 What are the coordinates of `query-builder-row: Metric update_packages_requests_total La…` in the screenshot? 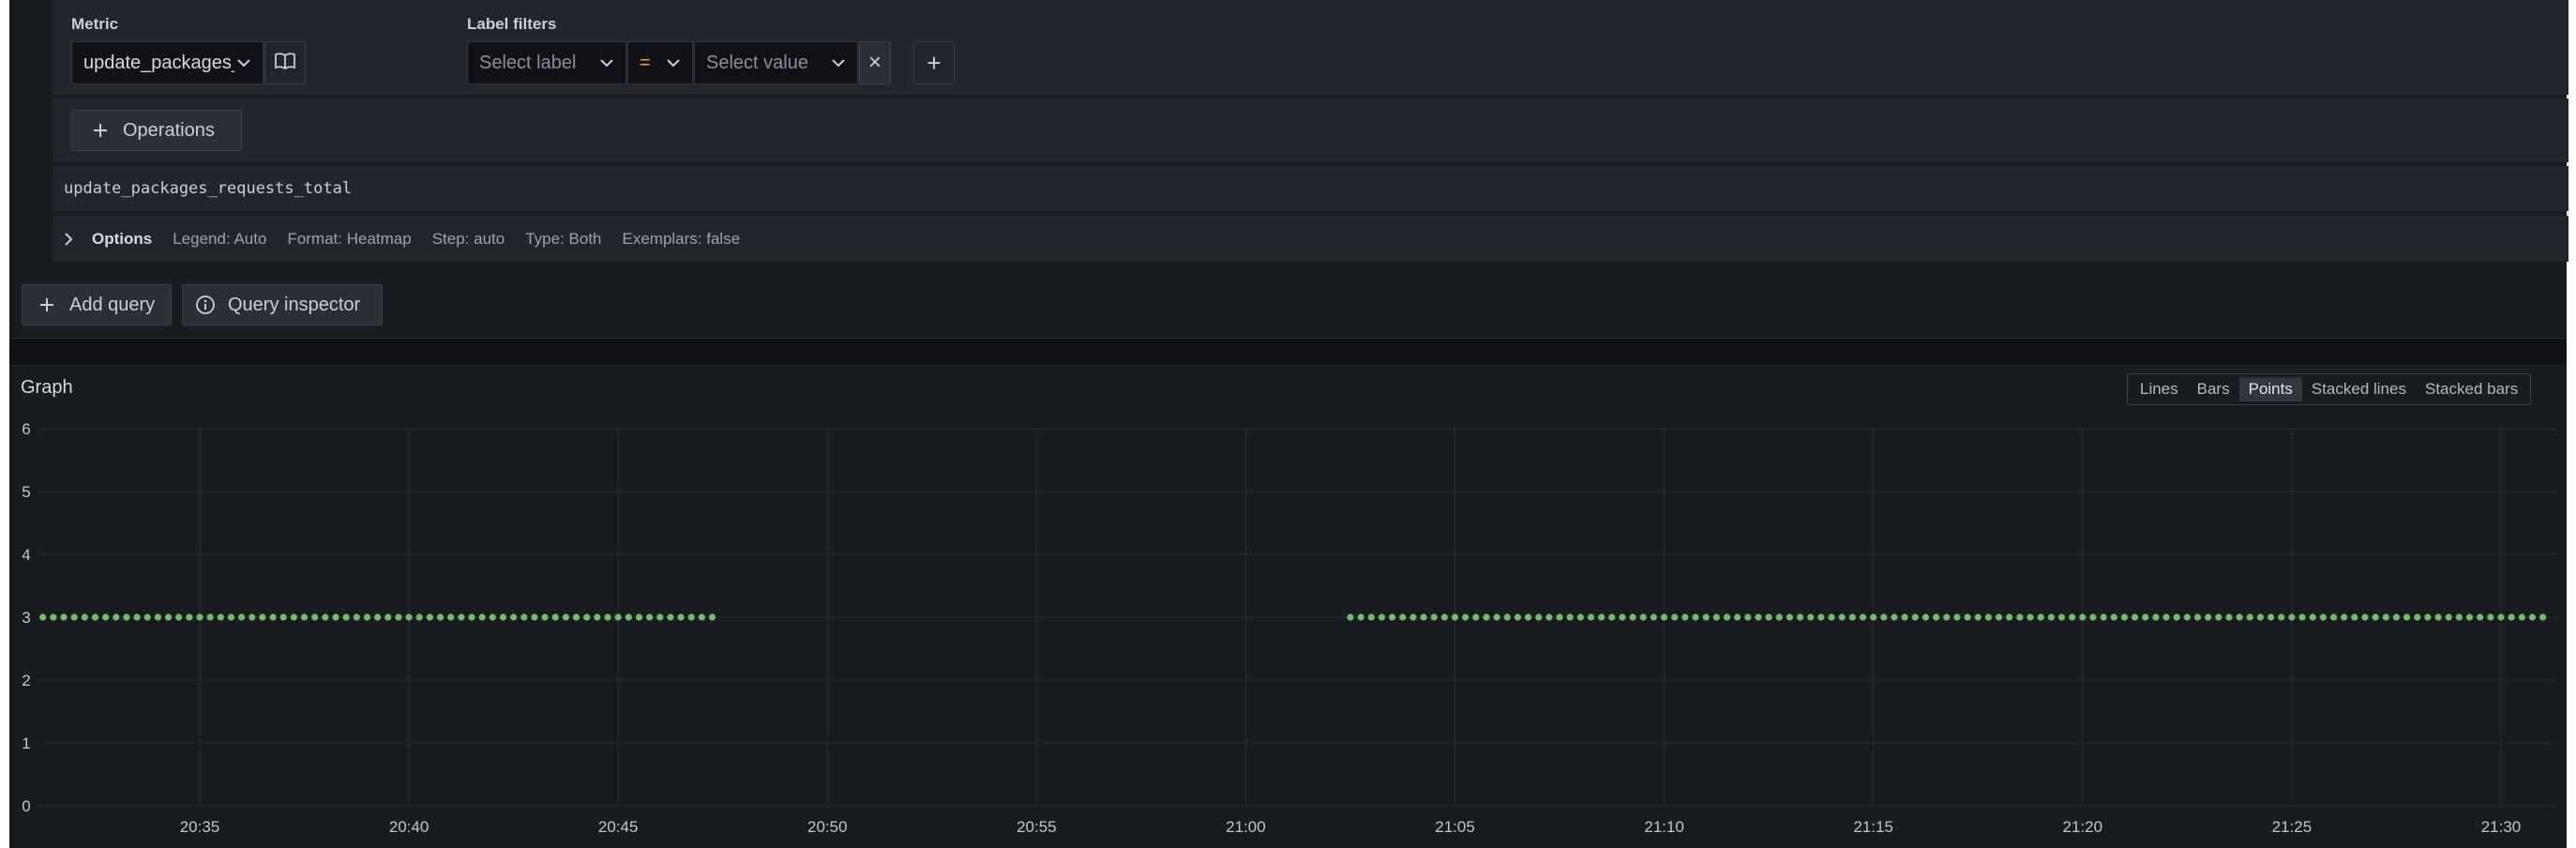 It's located at (1310, 48).